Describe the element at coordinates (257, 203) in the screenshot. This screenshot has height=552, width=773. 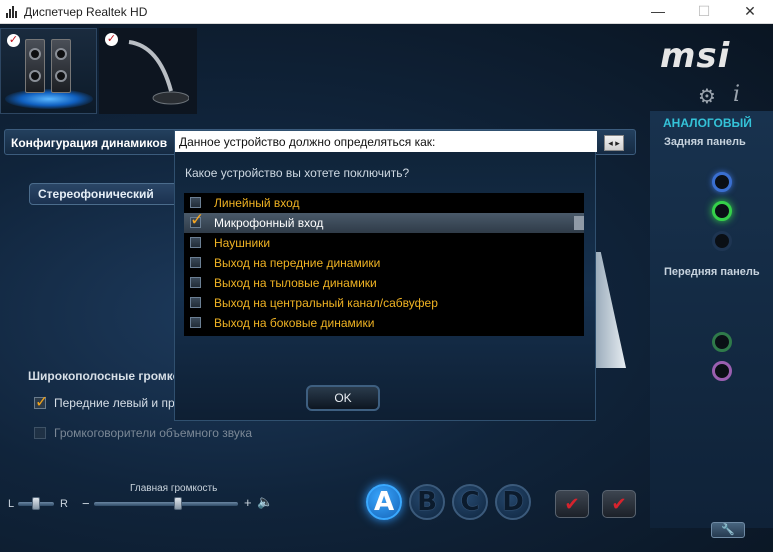
I see `option-label: Линейный вход` at that location.